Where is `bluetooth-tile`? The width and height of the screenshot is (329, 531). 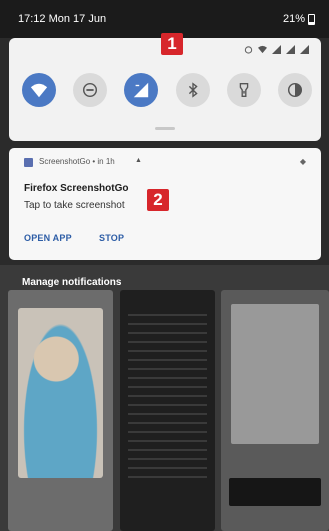
bluetooth-tile is located at coordinates (192, 90).